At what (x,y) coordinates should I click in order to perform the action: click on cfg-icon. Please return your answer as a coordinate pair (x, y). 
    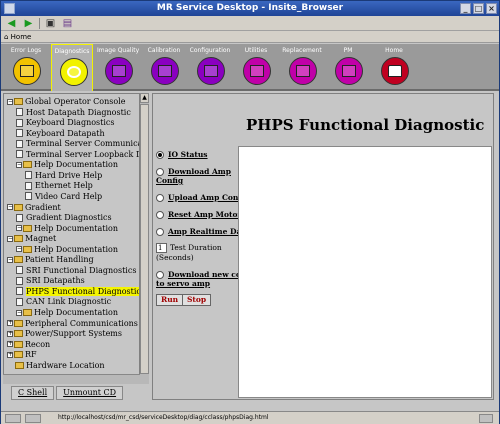
    Looking at the image, I should click on (211, 71).